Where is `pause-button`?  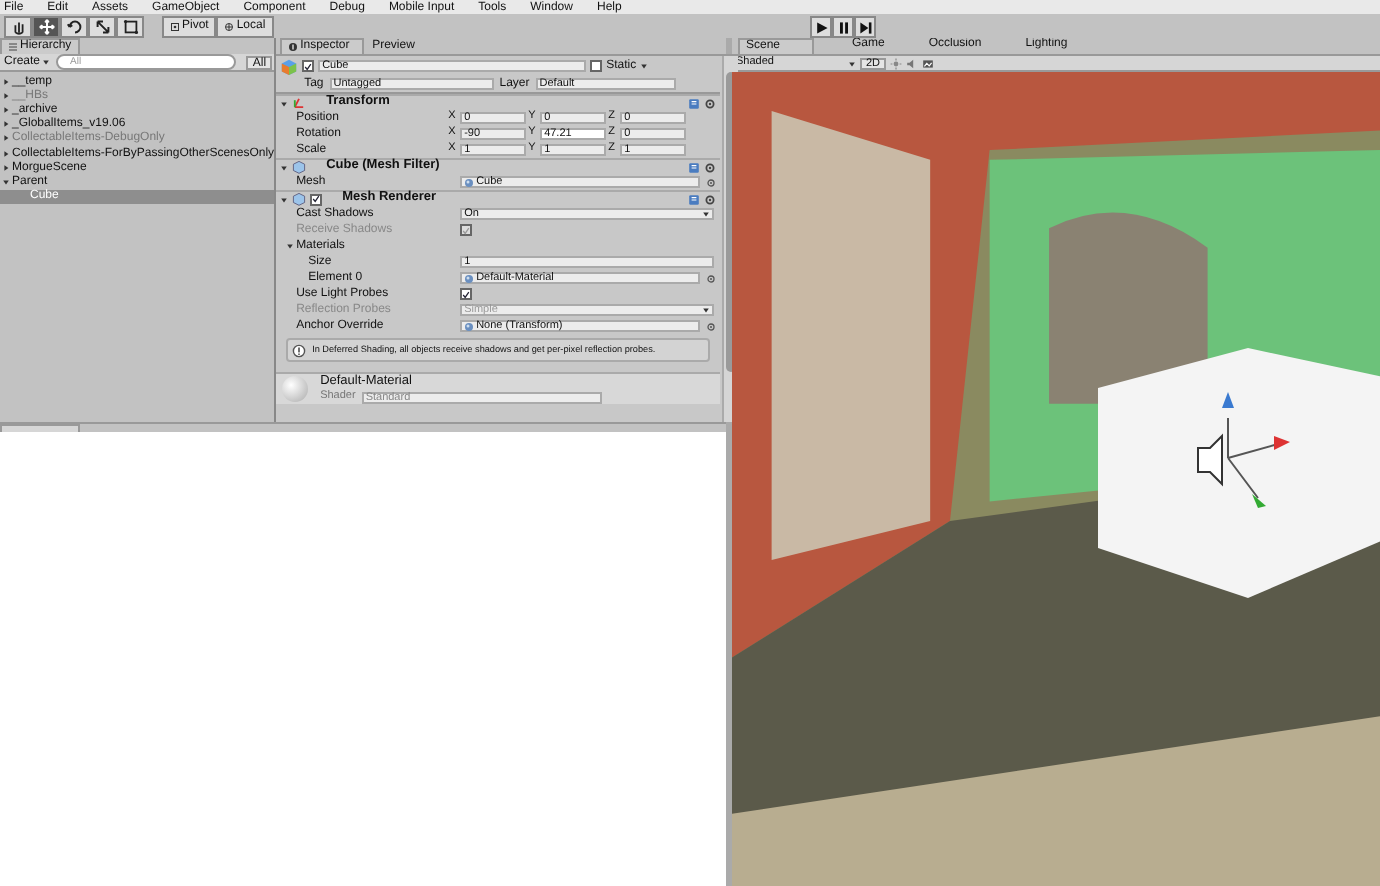 pause-button is located at coordinates (843, 27).